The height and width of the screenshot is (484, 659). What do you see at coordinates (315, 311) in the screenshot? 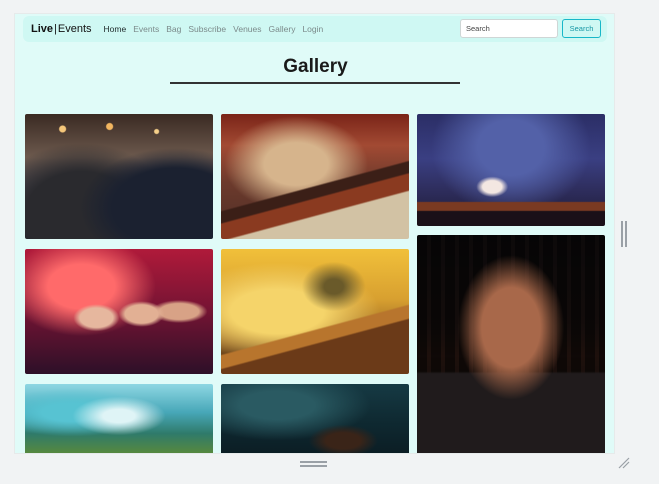
I see `banquet-table-photo` at bounding box center [315, 311].